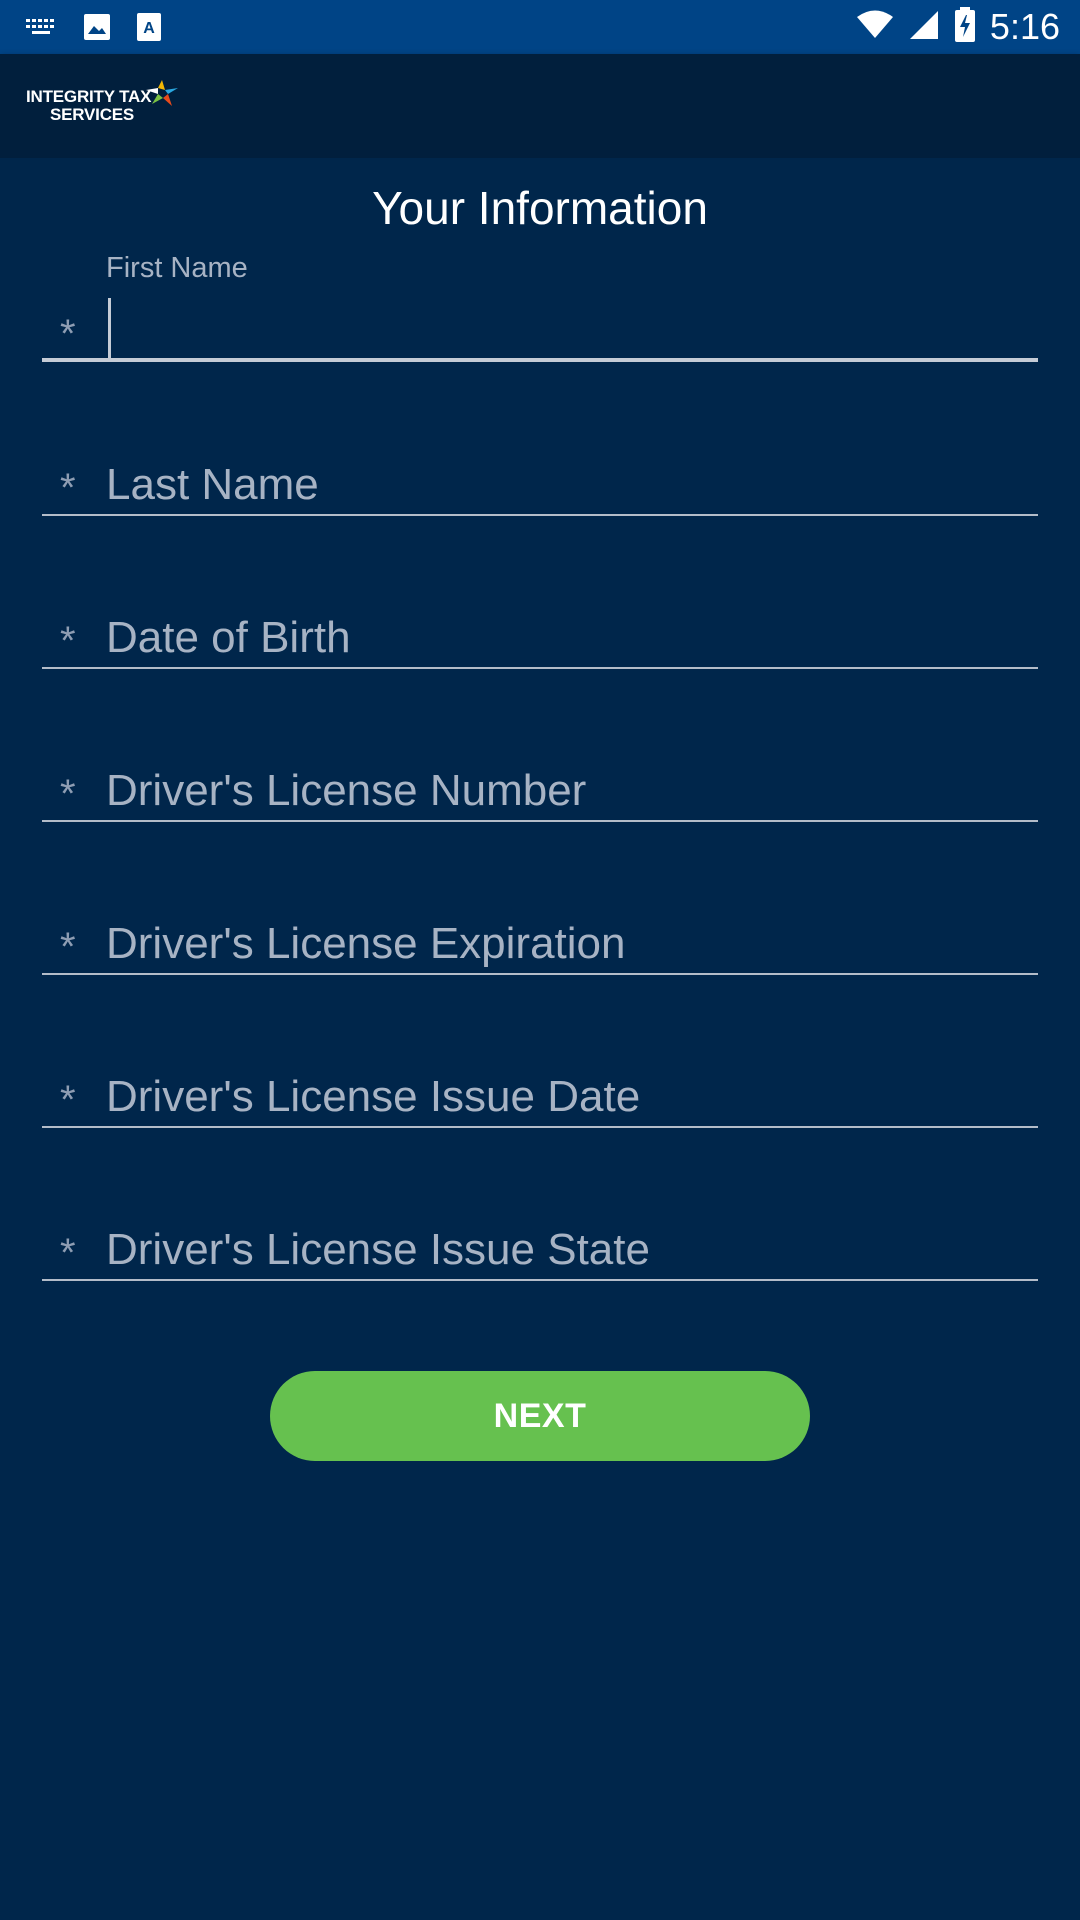 The image size is (1080, 1920). What do you see at coordinates (378, 1249) in the screenshot?
I see `drivers-license-issue-state-placeholder: Driver's License Issue State` at bounding box center [378, 1249].